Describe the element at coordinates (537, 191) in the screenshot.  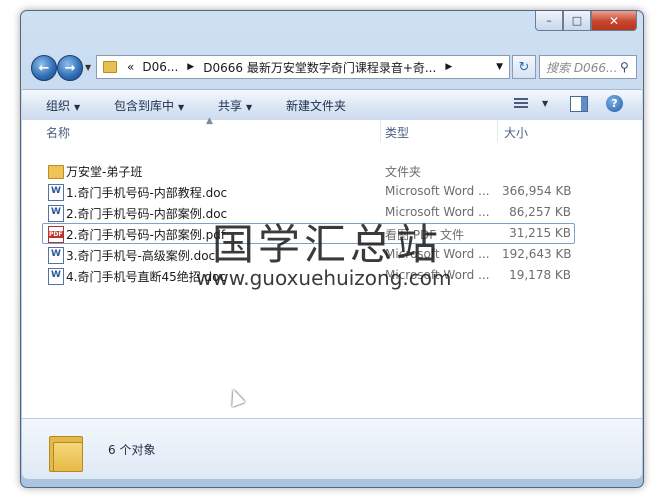
I see `file-size: 366,954 KB` at that location.